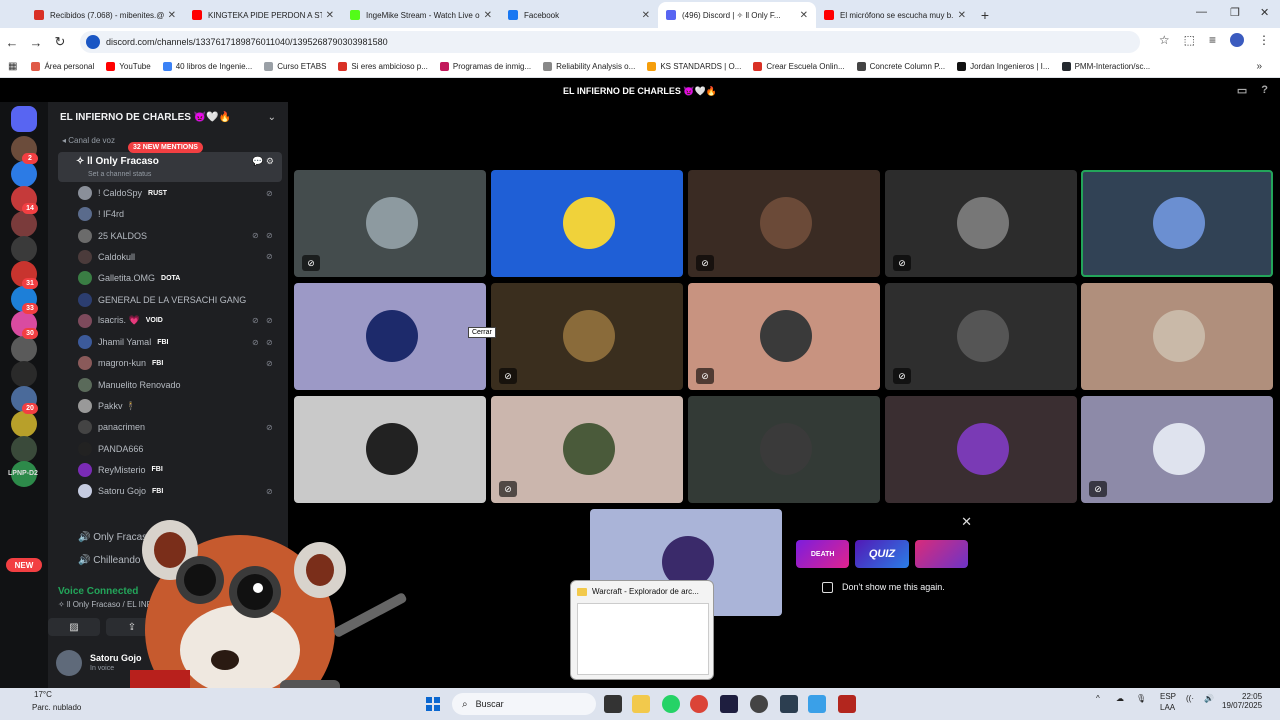  Describe the element at coordinates (1235, 12) in the screenshot. I see `maximize-icon: ❐` at that location.